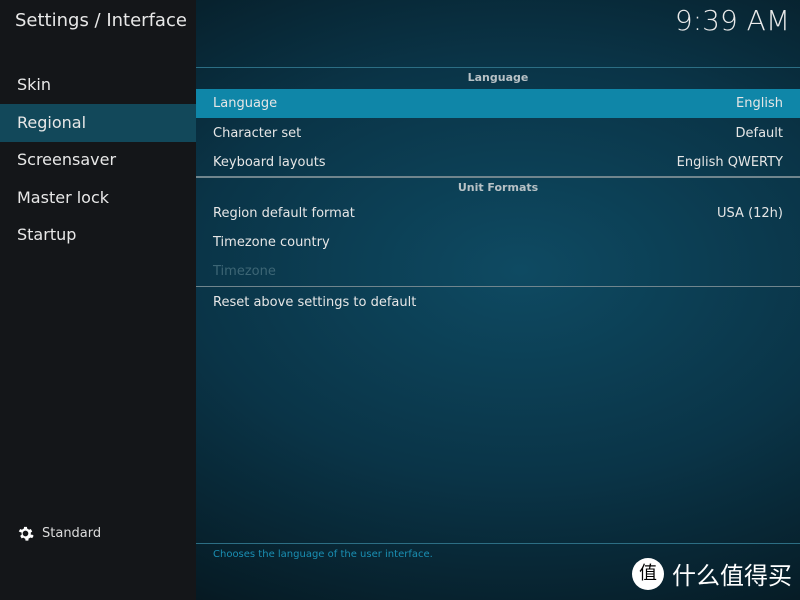 The height and width of the screenshot is (600, 800). I want to click on watermark-logo: 值 什么值得买, so click(712, 573).